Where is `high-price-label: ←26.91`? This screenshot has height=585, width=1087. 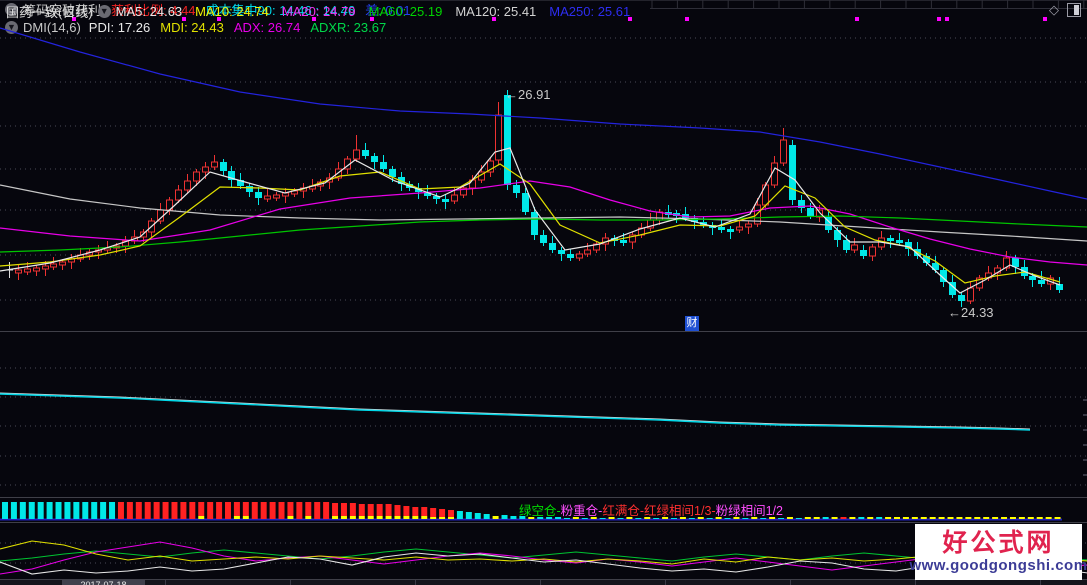 high-price-label: ←26.91 is located at coordinates (528, 94).